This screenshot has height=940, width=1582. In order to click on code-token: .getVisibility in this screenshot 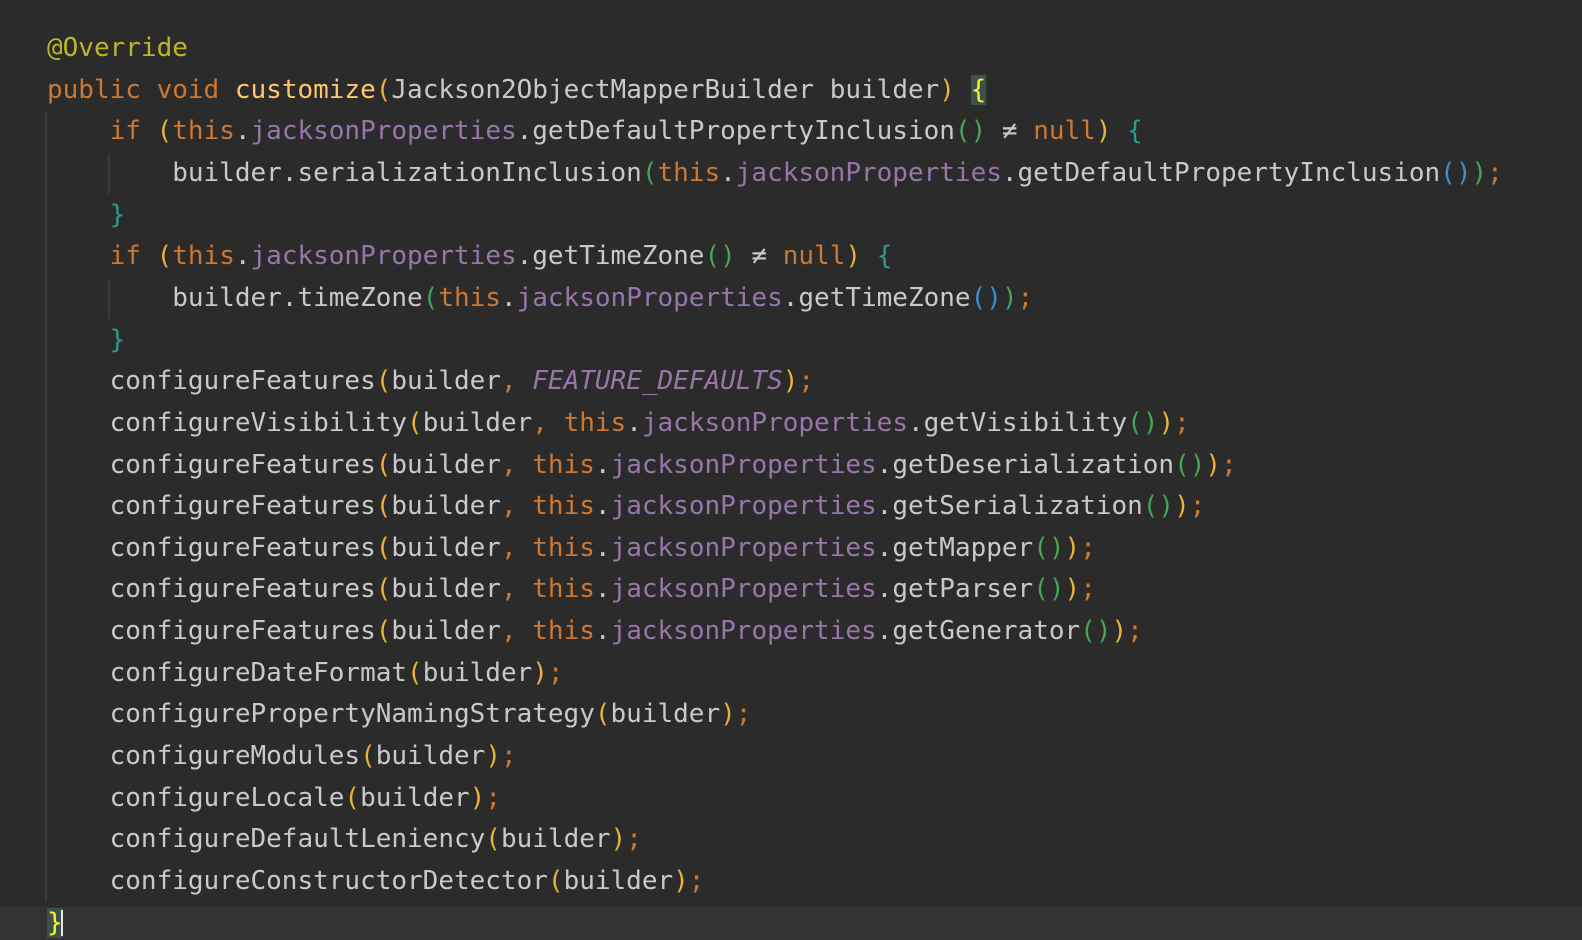, I will do `click(1017, 422)`.